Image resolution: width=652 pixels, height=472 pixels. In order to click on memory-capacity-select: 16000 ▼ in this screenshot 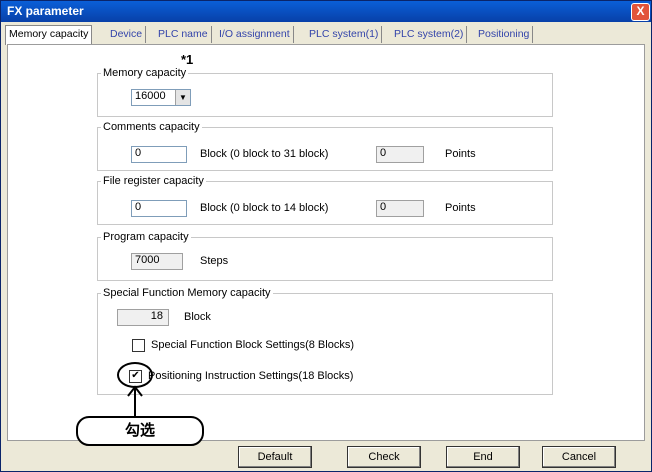, I will do `click(161, 97)`.